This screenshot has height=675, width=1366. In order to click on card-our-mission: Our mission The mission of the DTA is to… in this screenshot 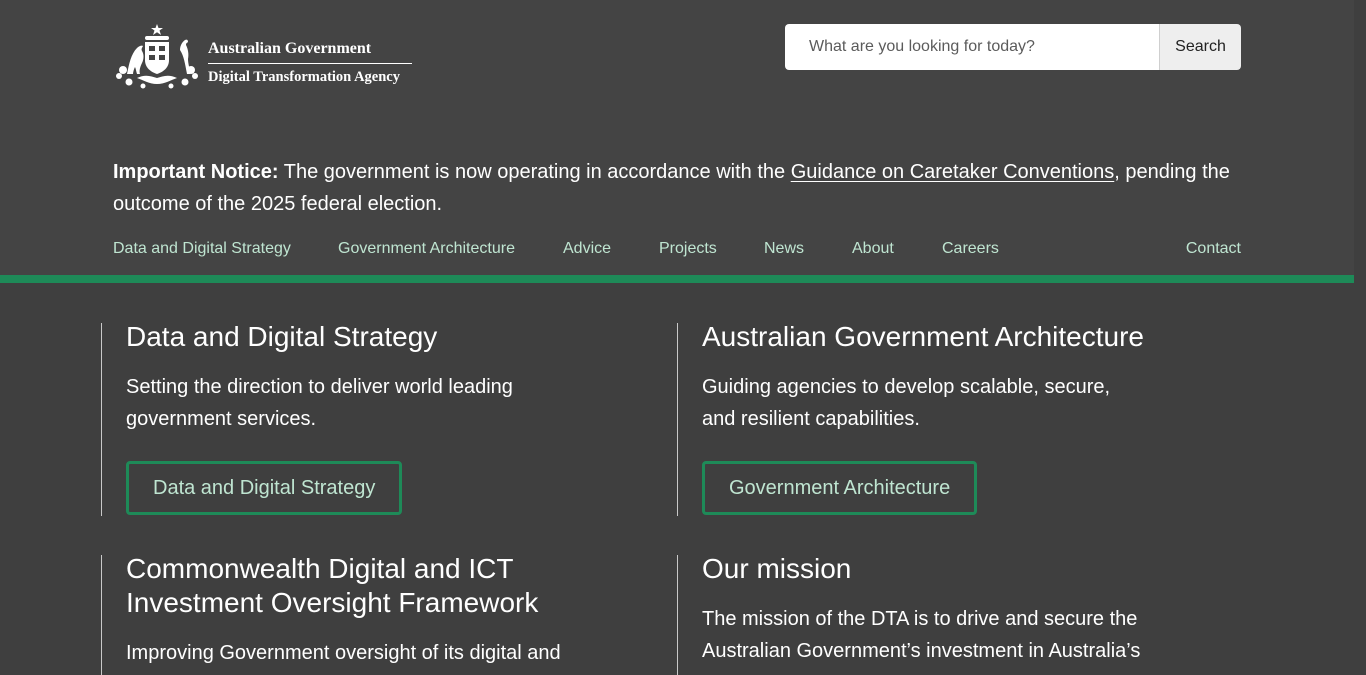, I will do `click(912, 614)`.